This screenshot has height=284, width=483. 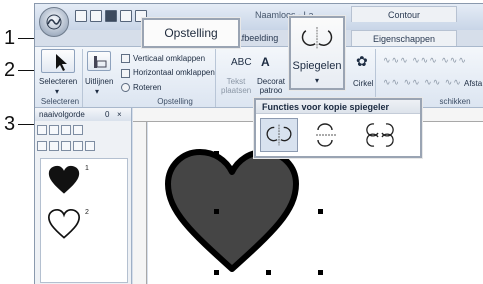 I want to click on mirror-four-way-option, so click(x=380, y=135).